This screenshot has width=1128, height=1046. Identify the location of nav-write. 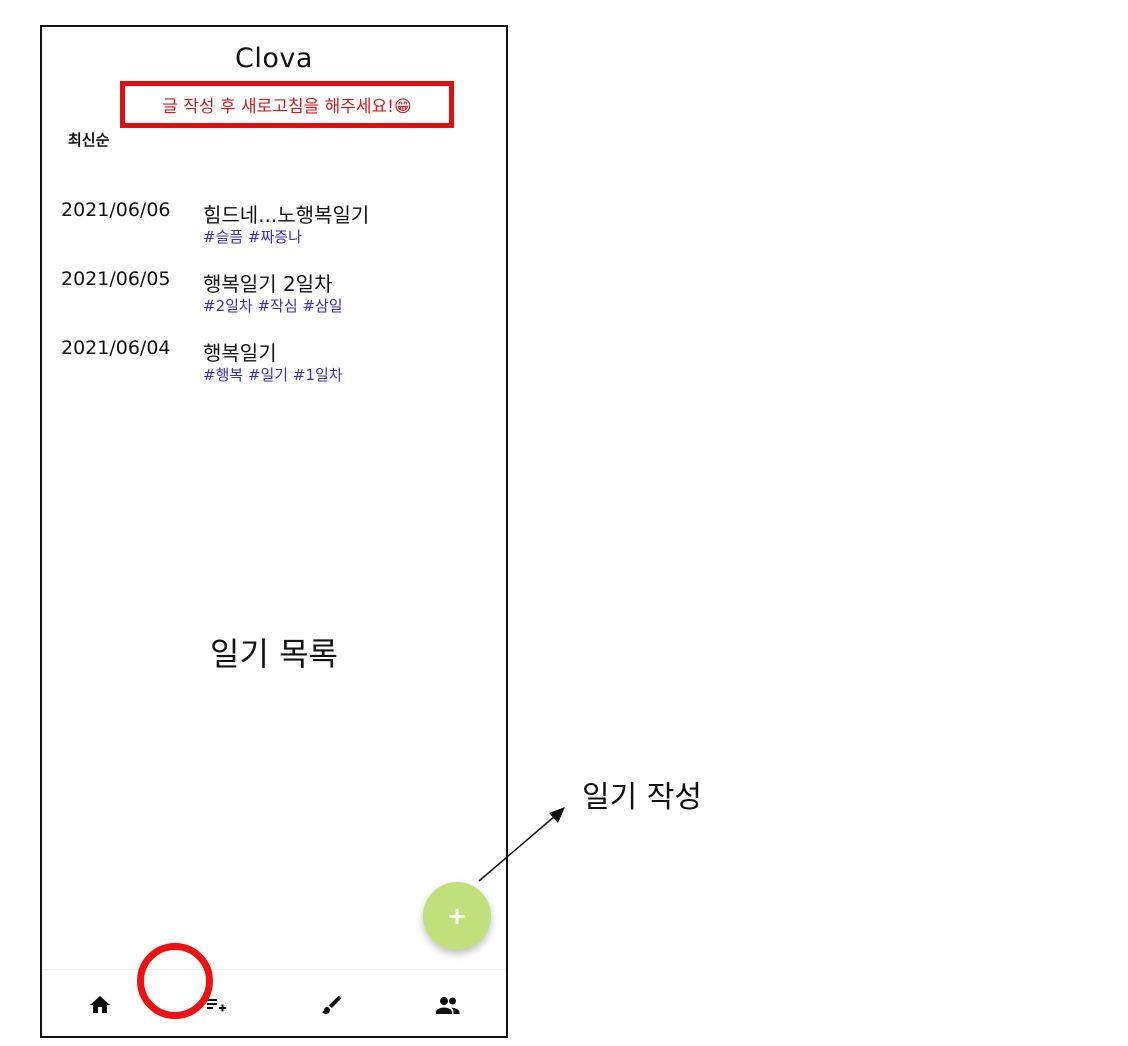
(332, 1003).